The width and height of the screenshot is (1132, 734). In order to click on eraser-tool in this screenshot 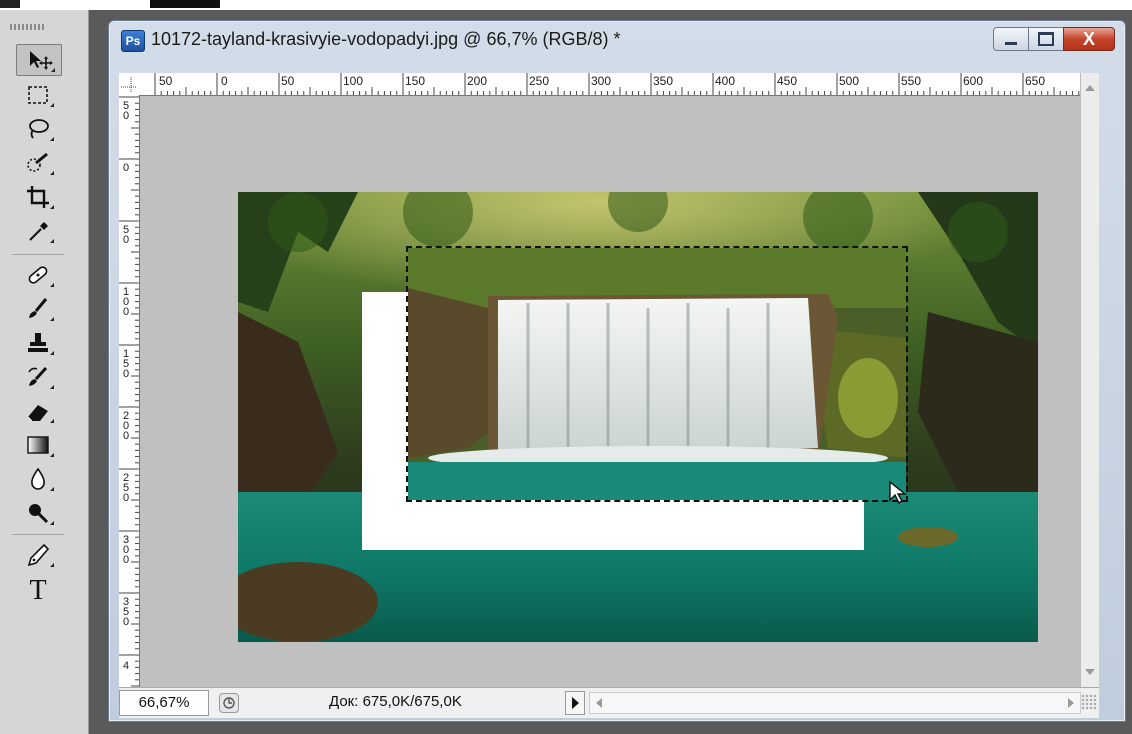, I will do `click(38, 411)`.